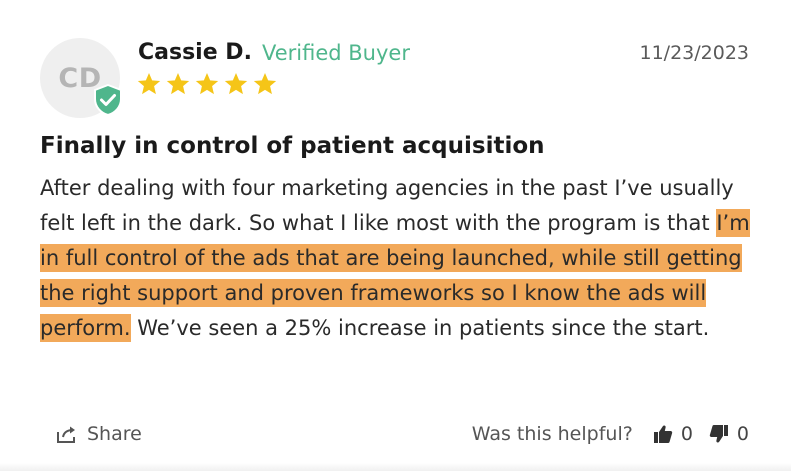  Describe the element at coordinates (66, 434) in the screenshot. I see `share-icon` at that location.